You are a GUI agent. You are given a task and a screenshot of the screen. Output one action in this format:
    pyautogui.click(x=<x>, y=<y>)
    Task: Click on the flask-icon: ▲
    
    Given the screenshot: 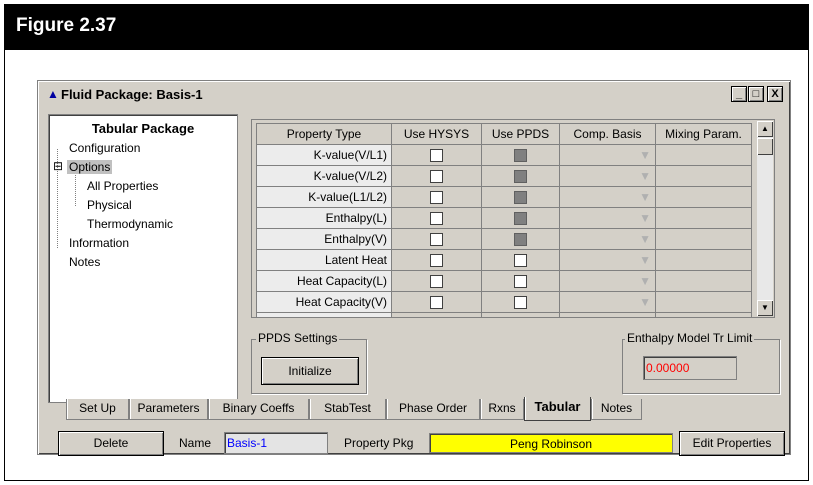 What is the action you would take?
    pyautogui.click(x=53, y=94)
    